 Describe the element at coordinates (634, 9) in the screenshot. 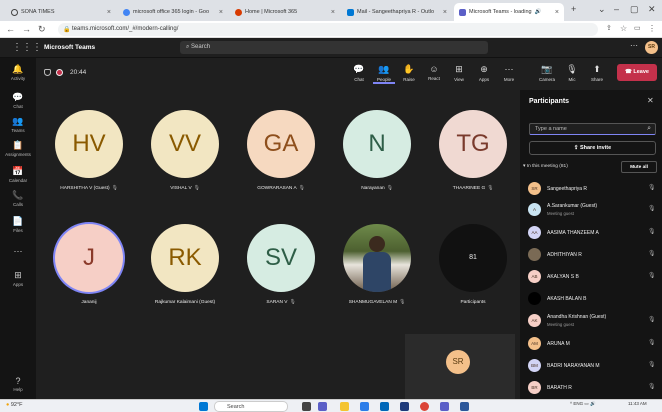

I see `restore-icon: ▢` at that location.